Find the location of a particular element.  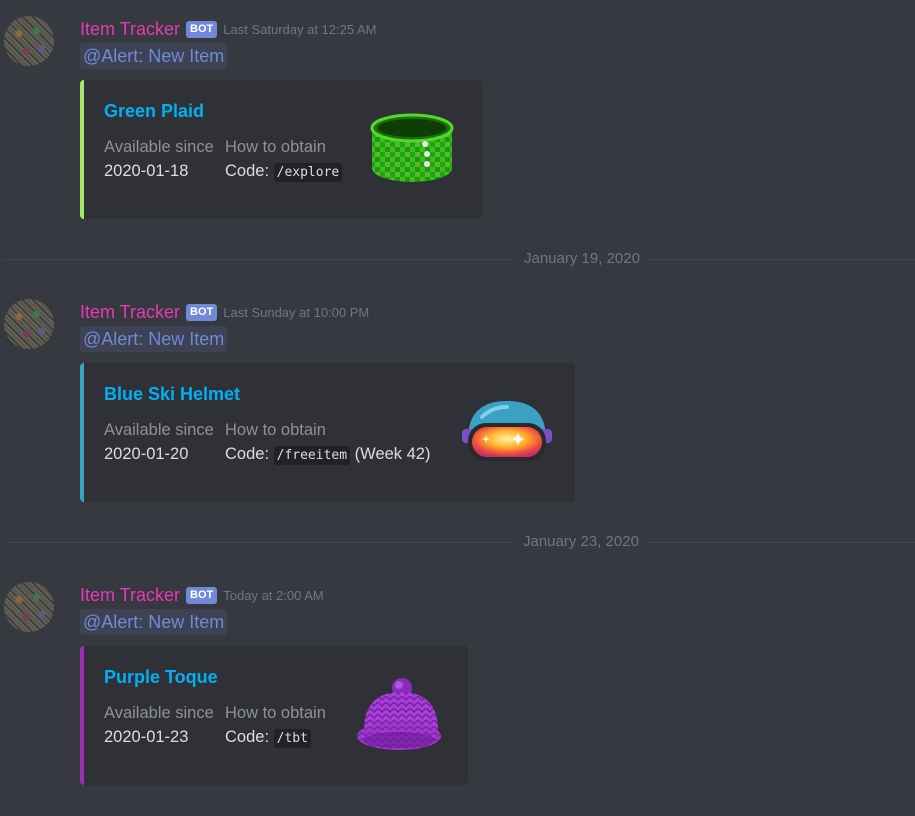

date-divider-label: January 23, 2020 is located at coordinates (581, 542).